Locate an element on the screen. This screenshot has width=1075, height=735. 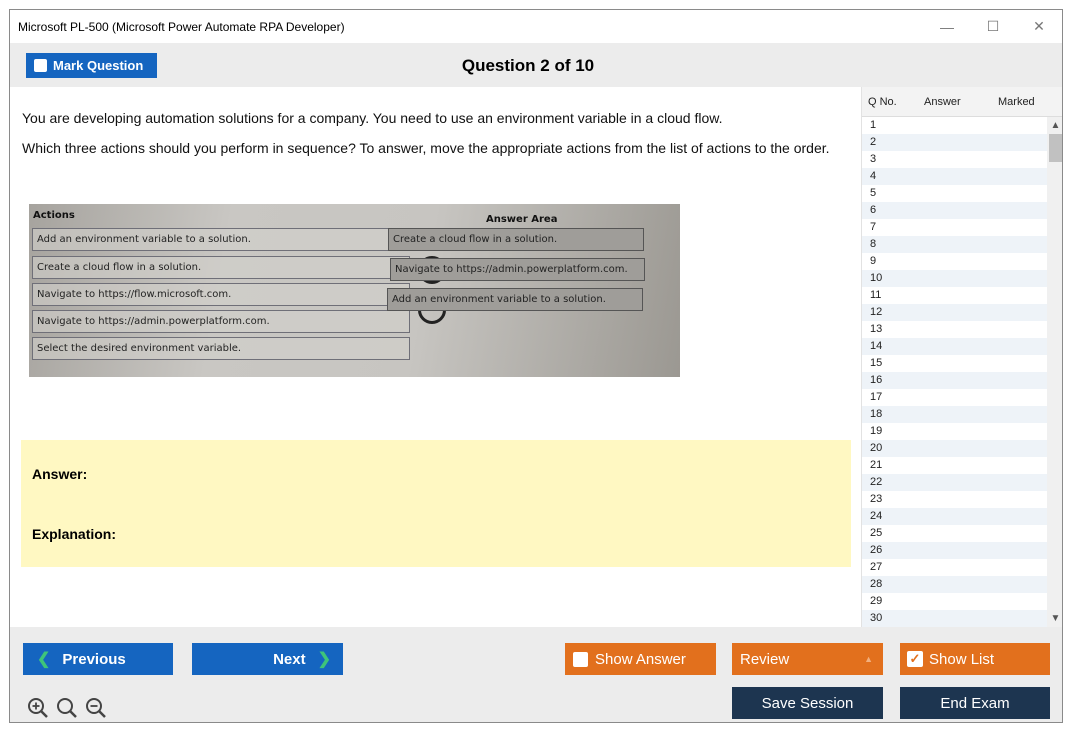
question-list-row: 30 is located at coordinates (962, 618).